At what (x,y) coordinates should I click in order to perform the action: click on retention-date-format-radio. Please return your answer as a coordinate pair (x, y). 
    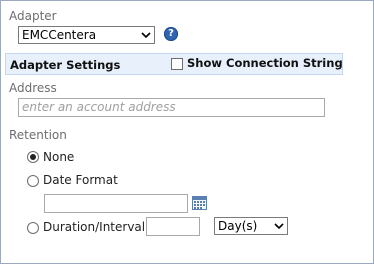
    Looking at the image, I should click on (33, 181).